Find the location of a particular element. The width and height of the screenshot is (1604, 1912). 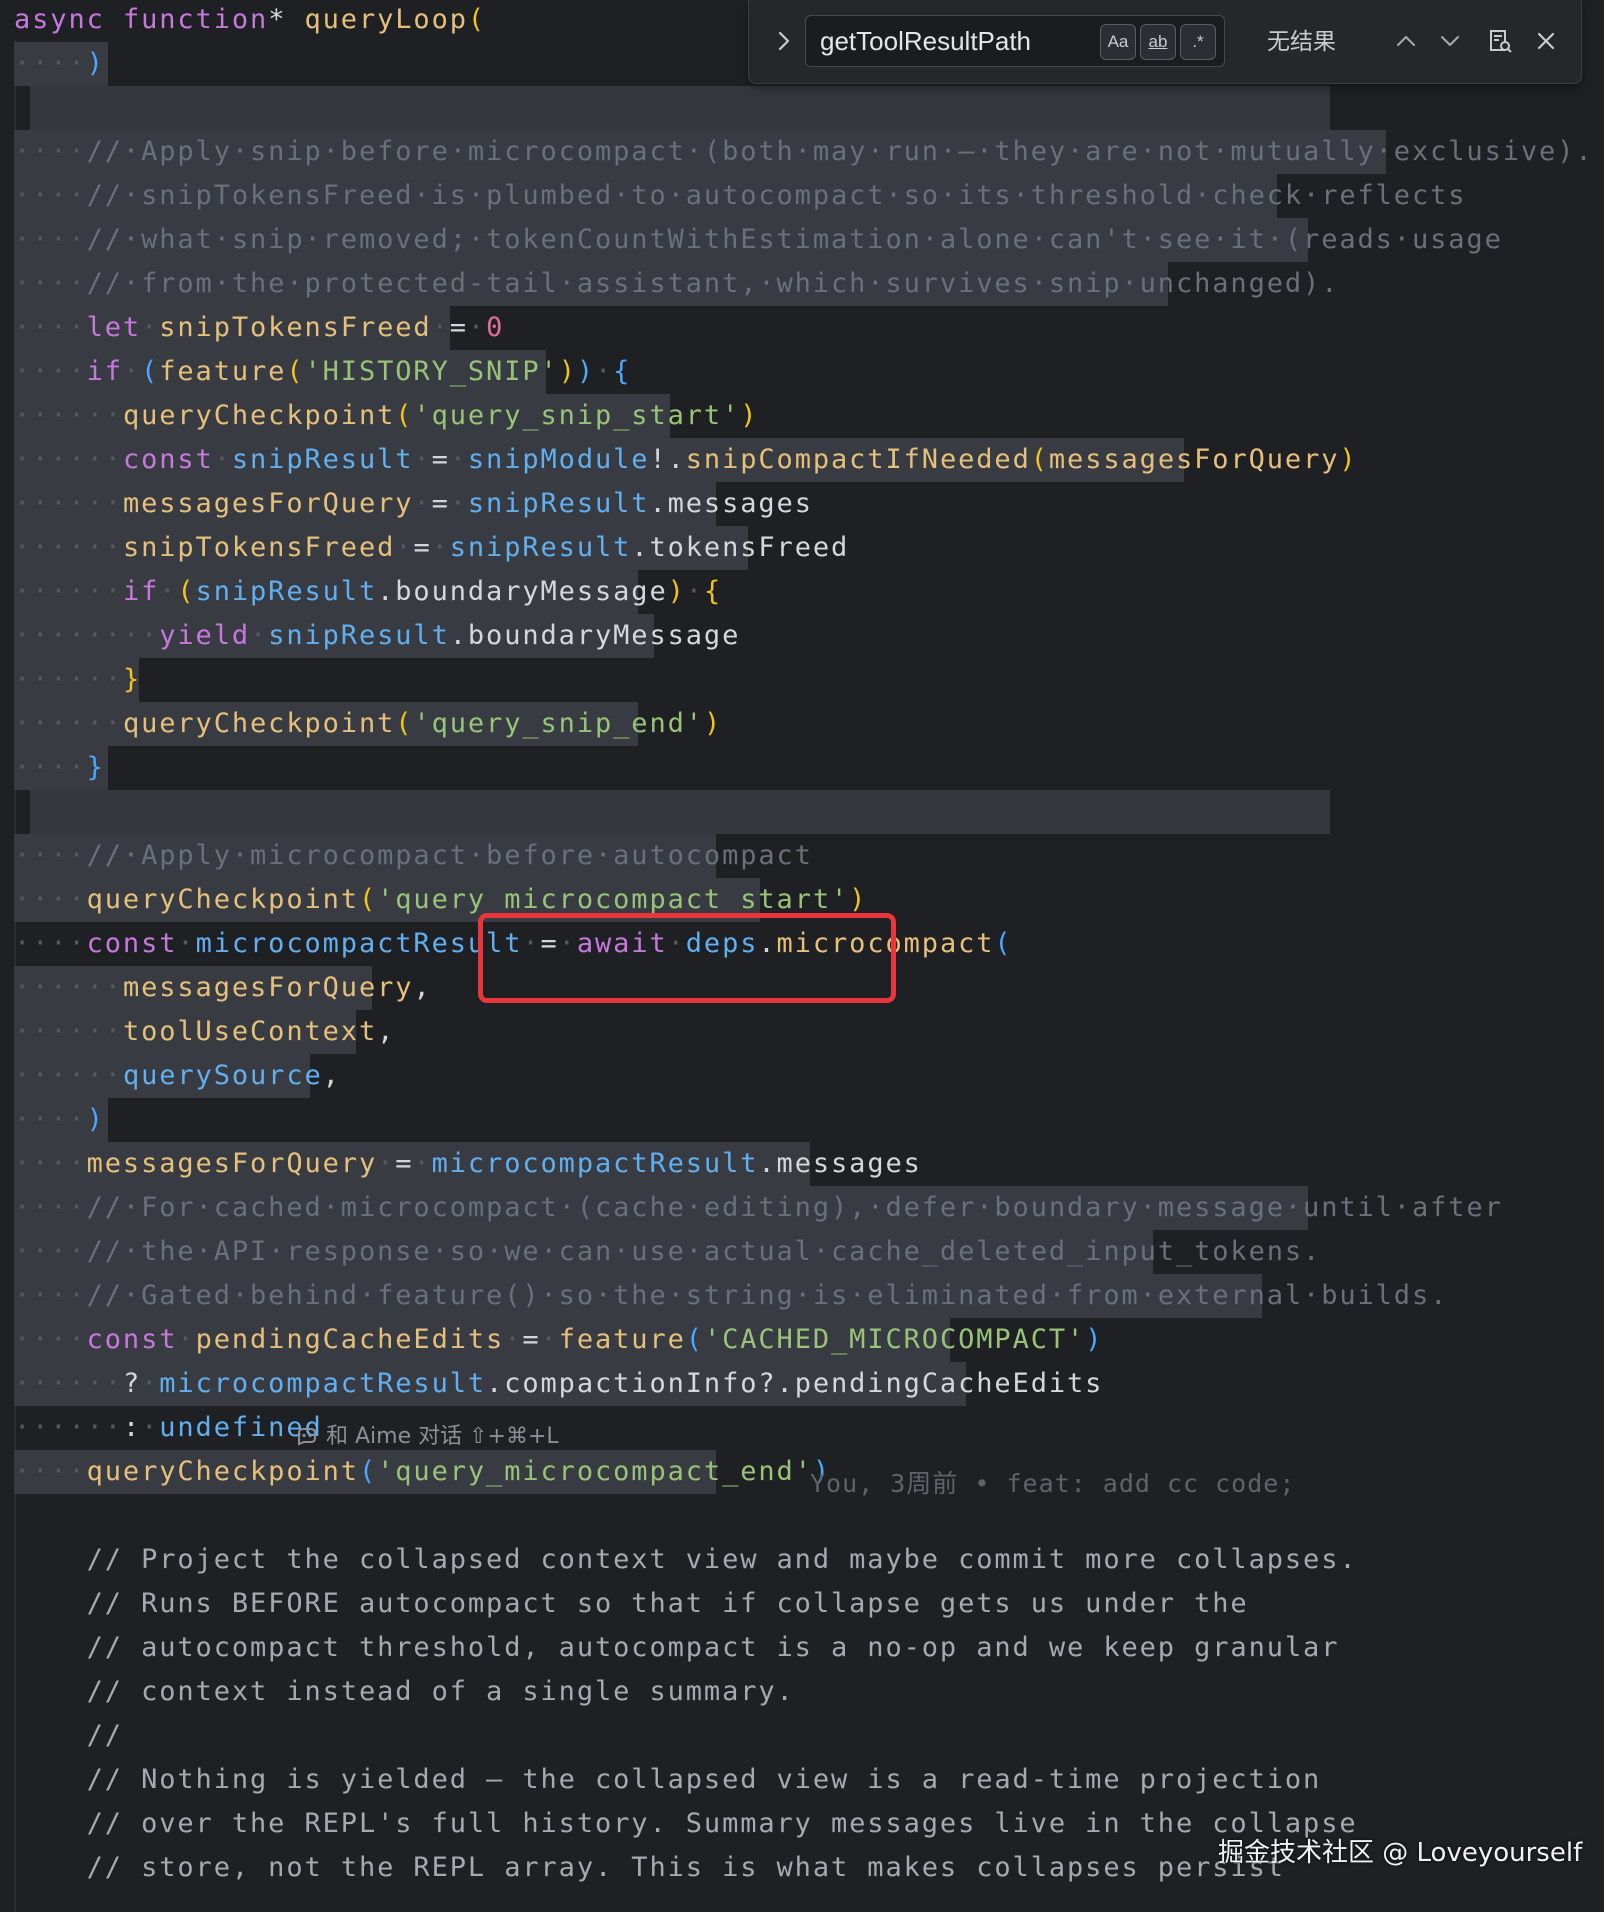

code-token: 'CACHED_MICROCOMPACT' is located at coordinates (894, 1339).